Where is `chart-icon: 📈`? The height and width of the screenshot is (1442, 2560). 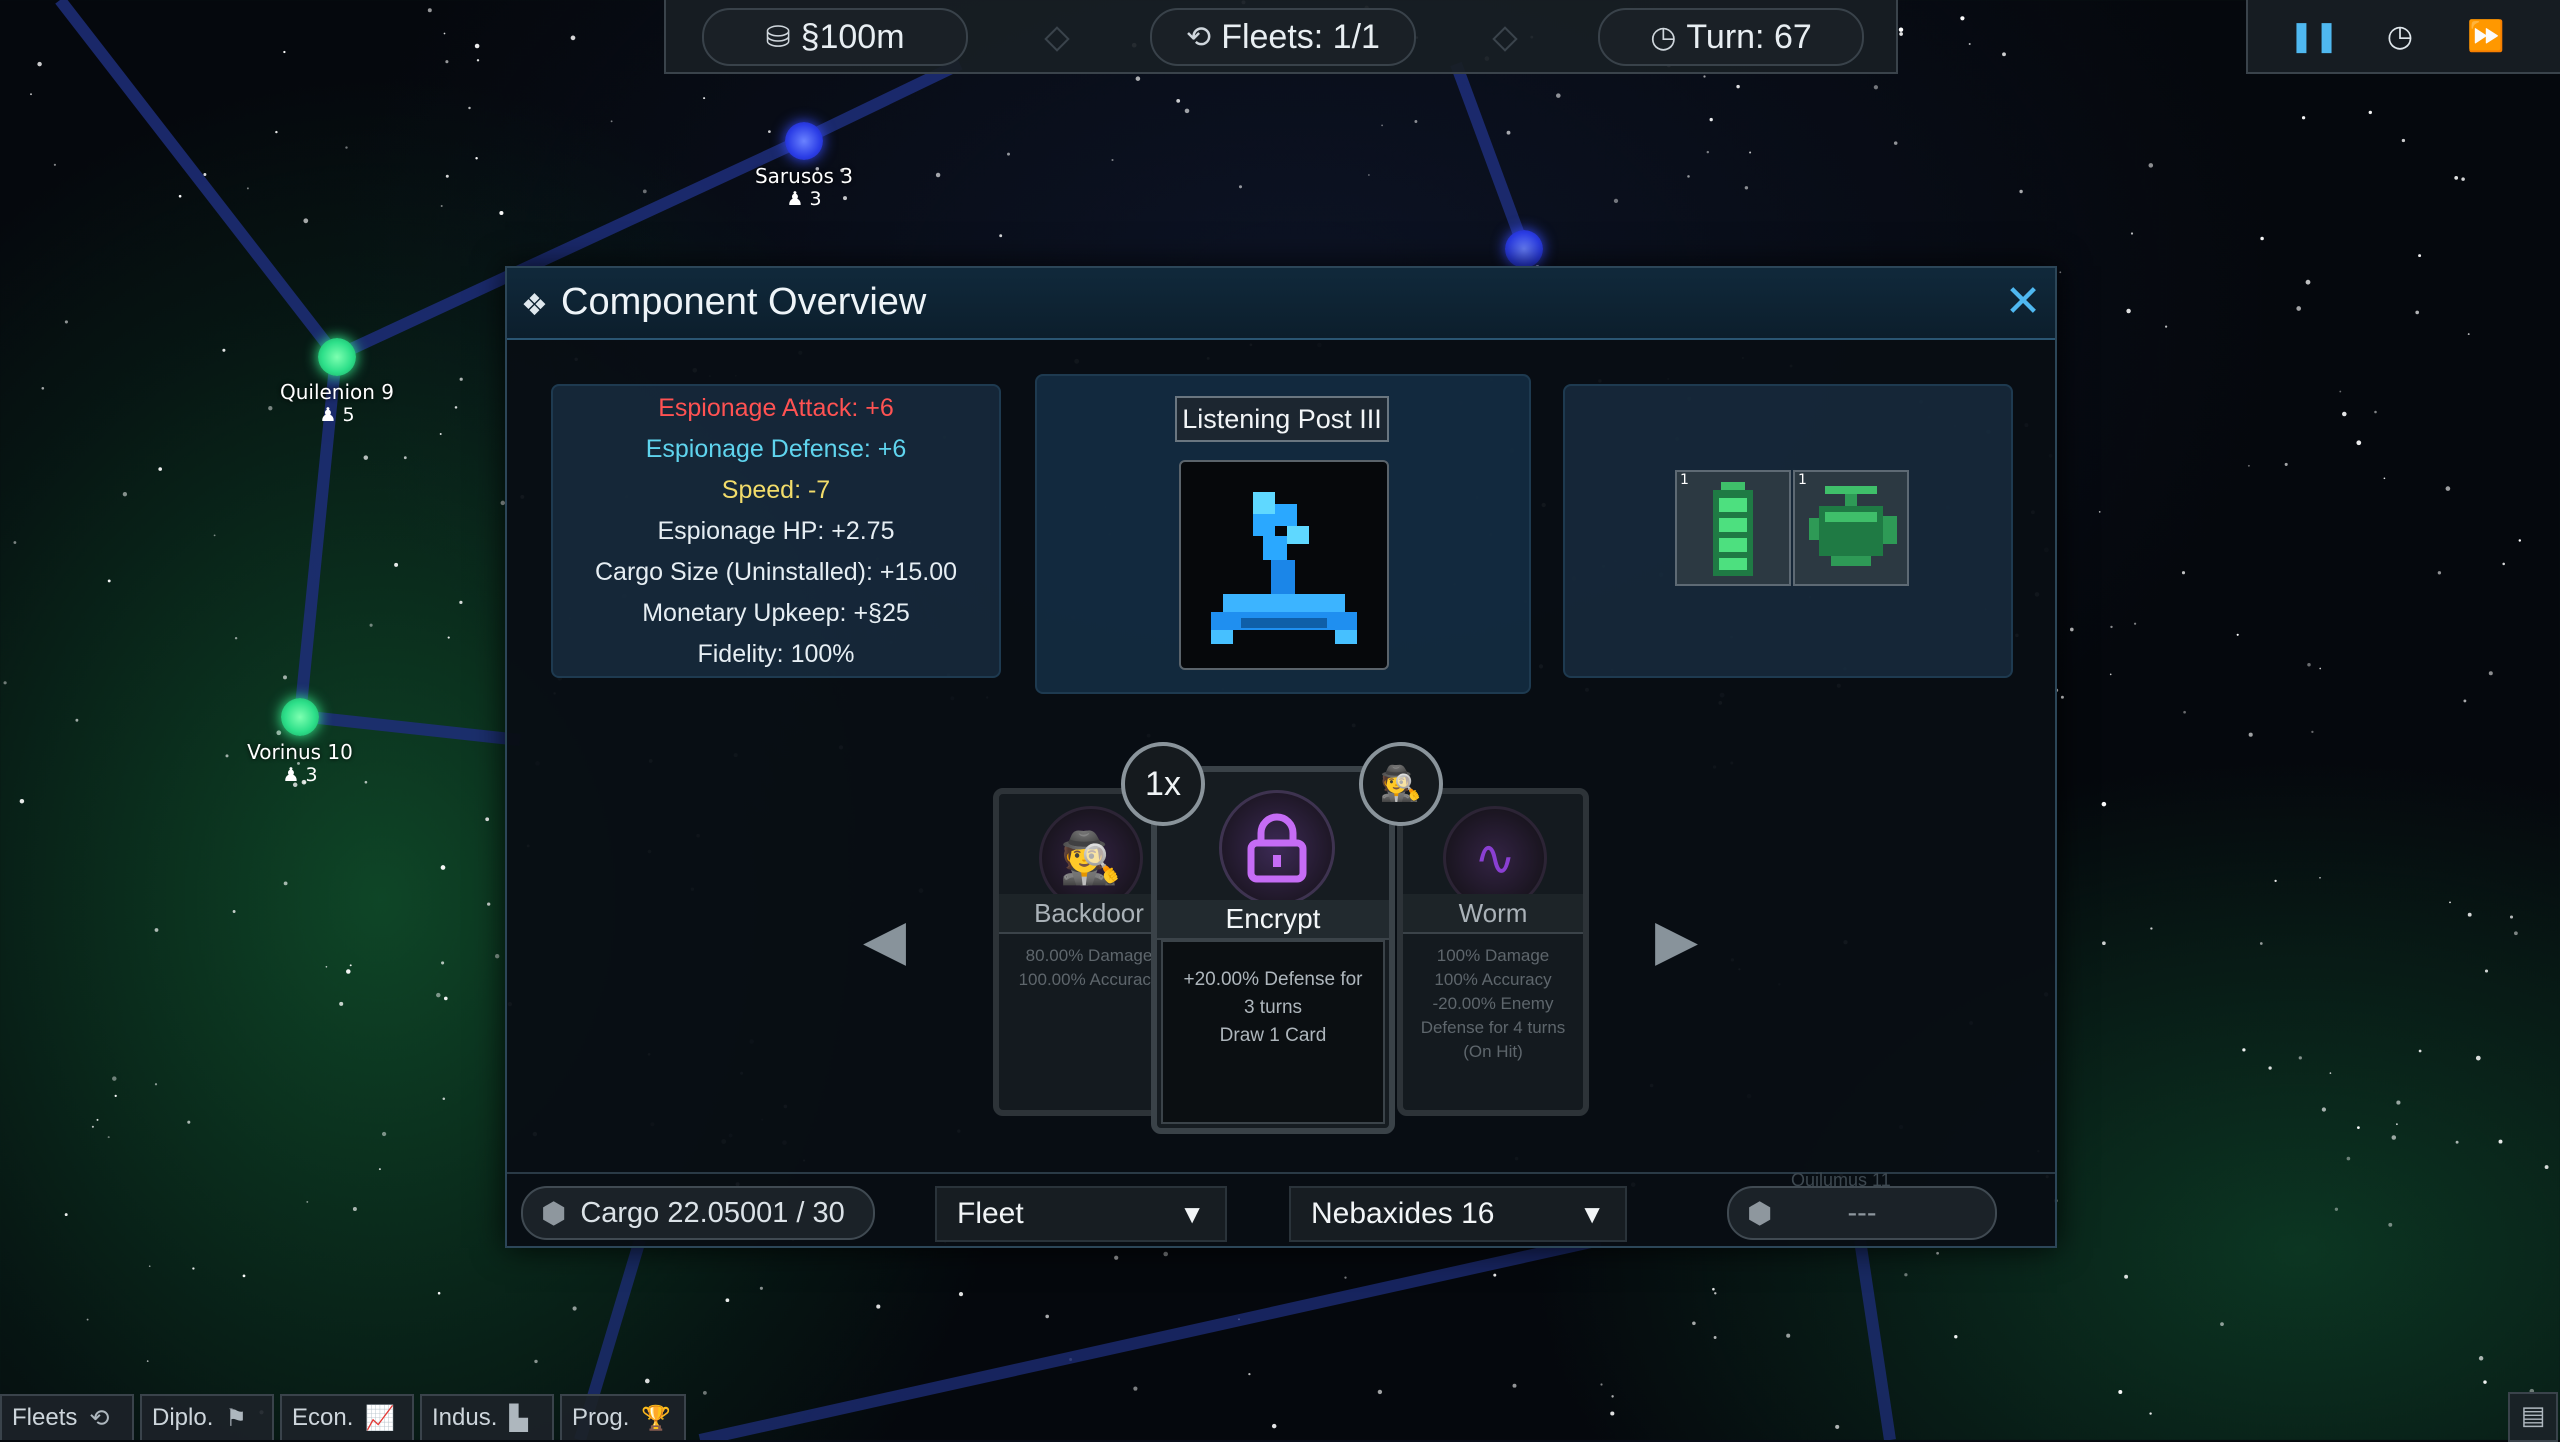 chart-icon: 📈 is located at coordinates (380, 1418).